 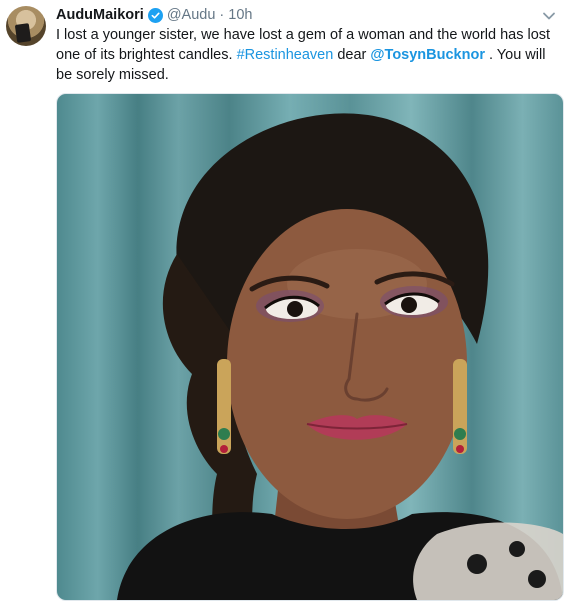 What do you see at coordinates (240, 15) in the screenshot?
I see `tweet-timestamp: 10h` at bounding box center [240, 15].